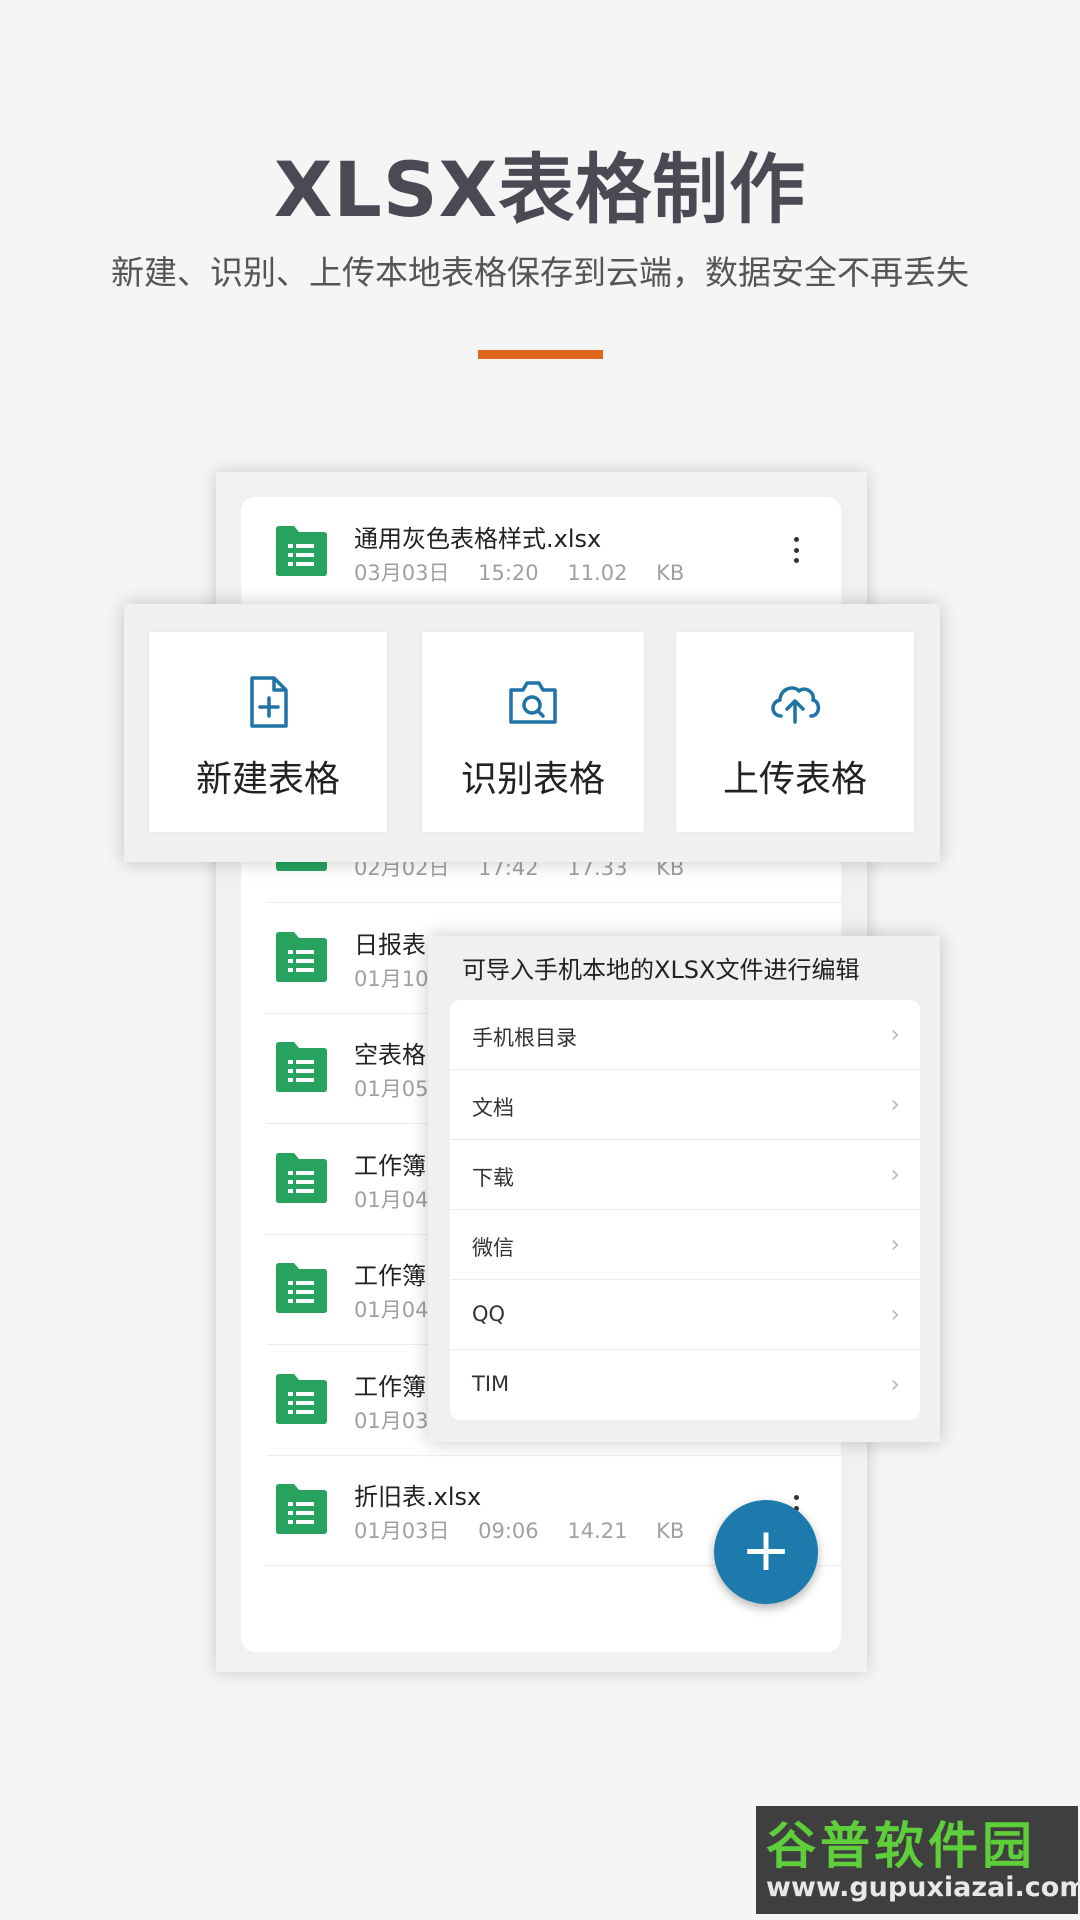 The image size is (1080, 1920). Describe the element at coordinates (901, 1846) in the screenshot. I see `watermark-name: 谷普软件园` at that location.